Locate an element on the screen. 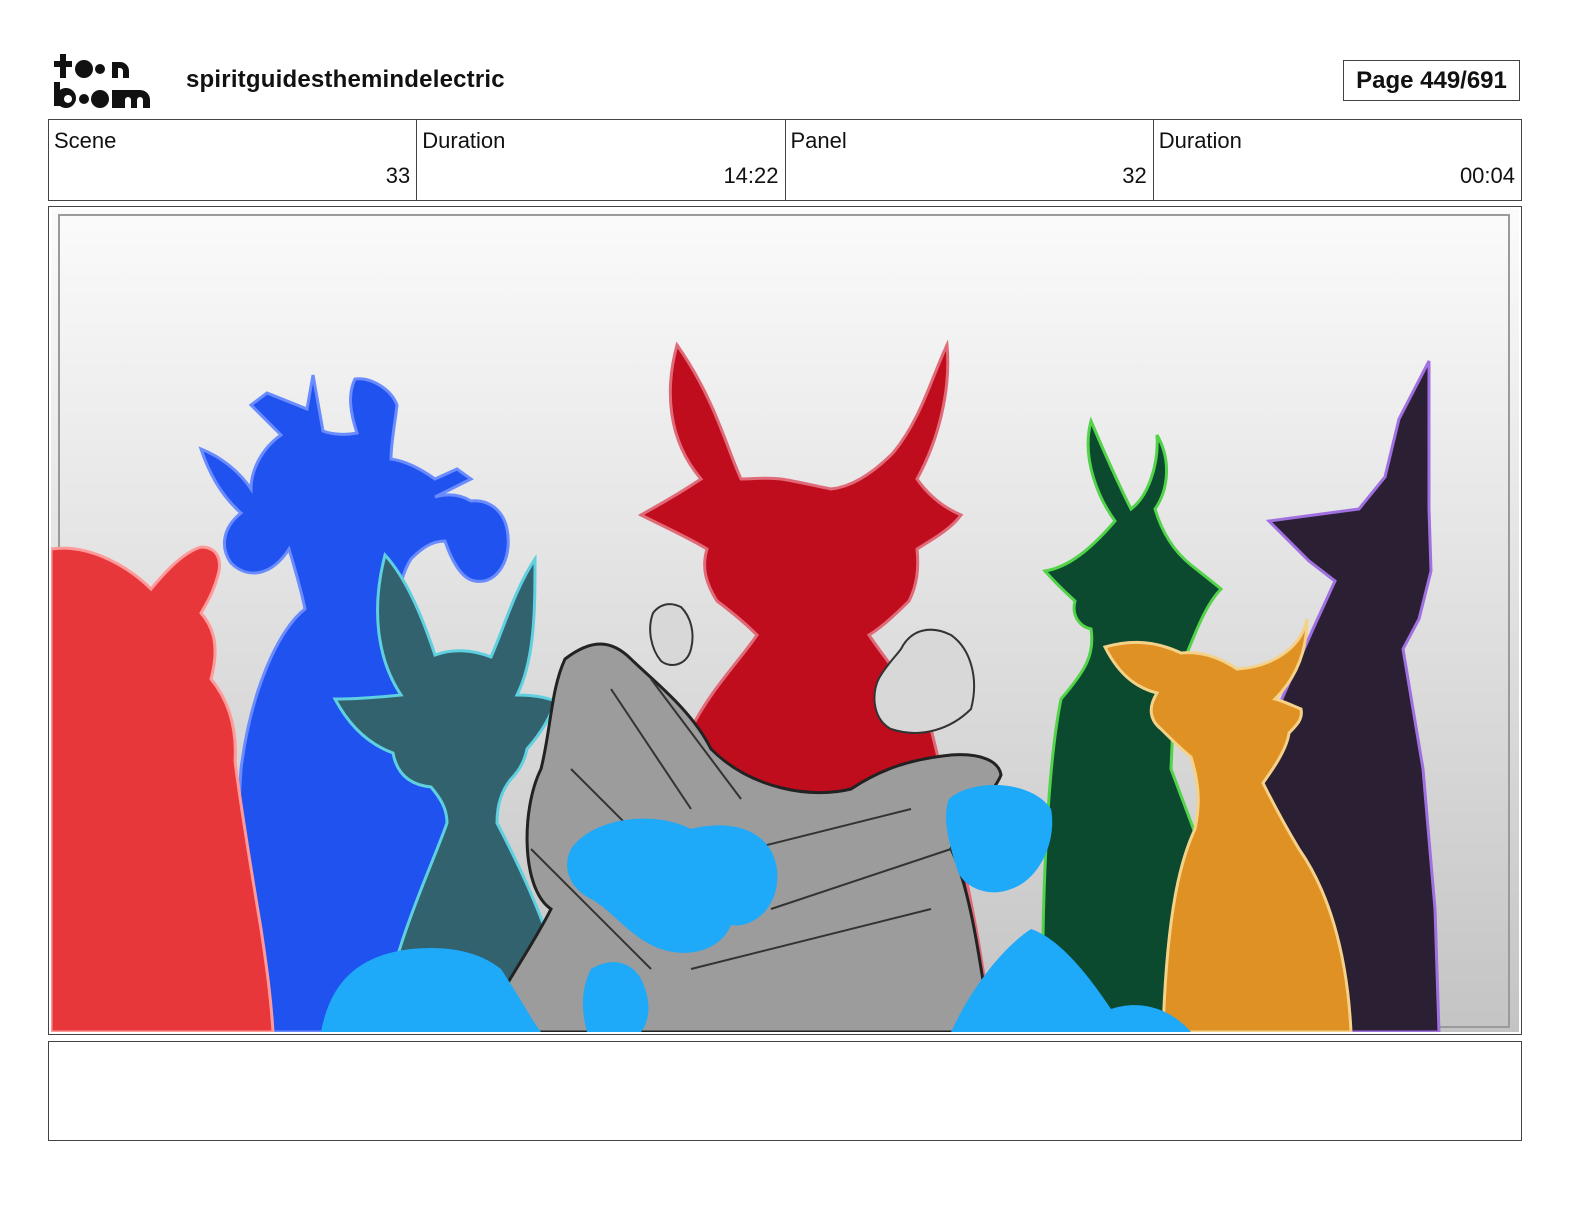 The height and width of the screenshot is (1224, 1584). toonboom-logo is located at coordinates (108, 81).